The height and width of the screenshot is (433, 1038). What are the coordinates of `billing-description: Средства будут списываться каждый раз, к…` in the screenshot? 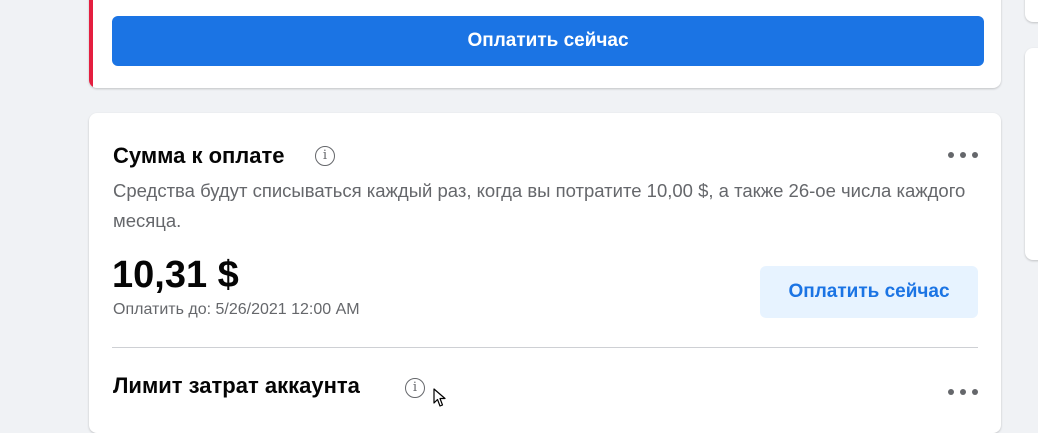 It's located at (539, 205).